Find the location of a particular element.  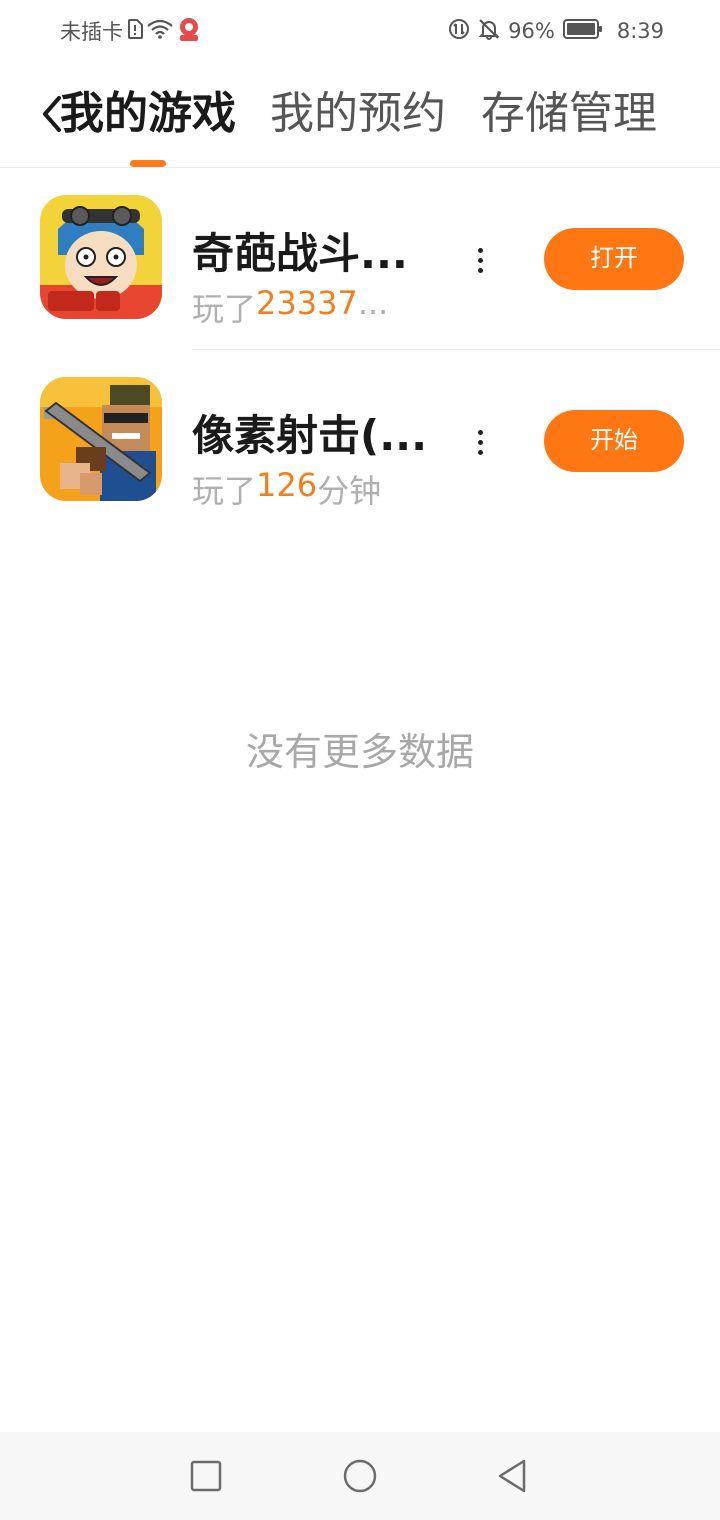

top-tab-bar: 我的游戏 我的预约 存储管理 is located at coordinates (360, 115).